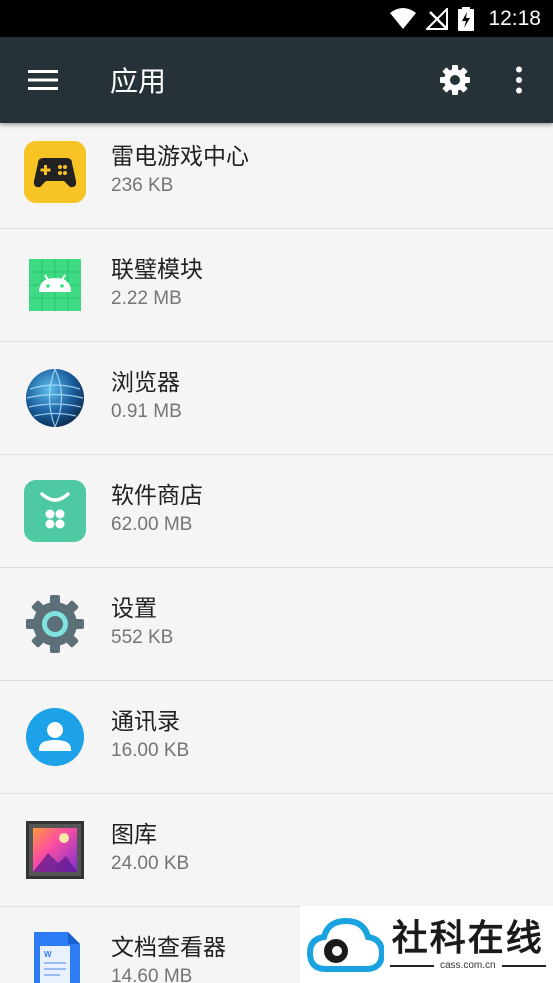  Describe the element at coordinates (157, 270) in the screenshot. I see `app-name: 联璧模块` at that location.